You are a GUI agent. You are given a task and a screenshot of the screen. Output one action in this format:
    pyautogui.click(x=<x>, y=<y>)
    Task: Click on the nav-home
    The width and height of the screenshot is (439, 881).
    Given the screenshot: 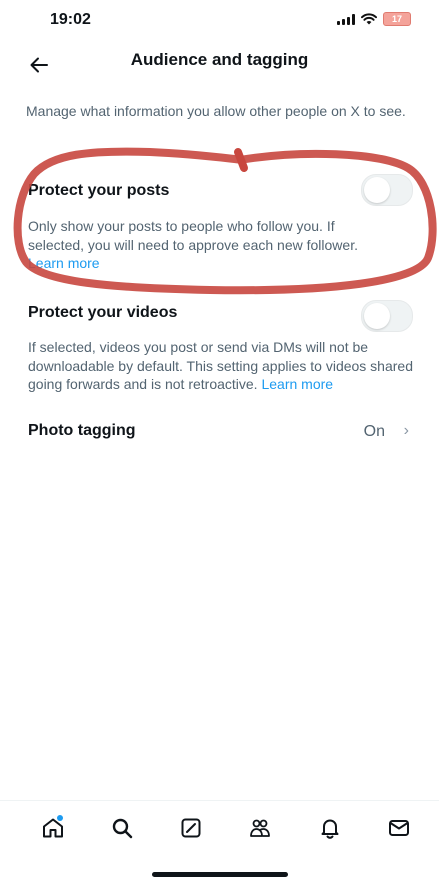 What is the action you would take?
    pyautogui.click(x=53, y=828)
    